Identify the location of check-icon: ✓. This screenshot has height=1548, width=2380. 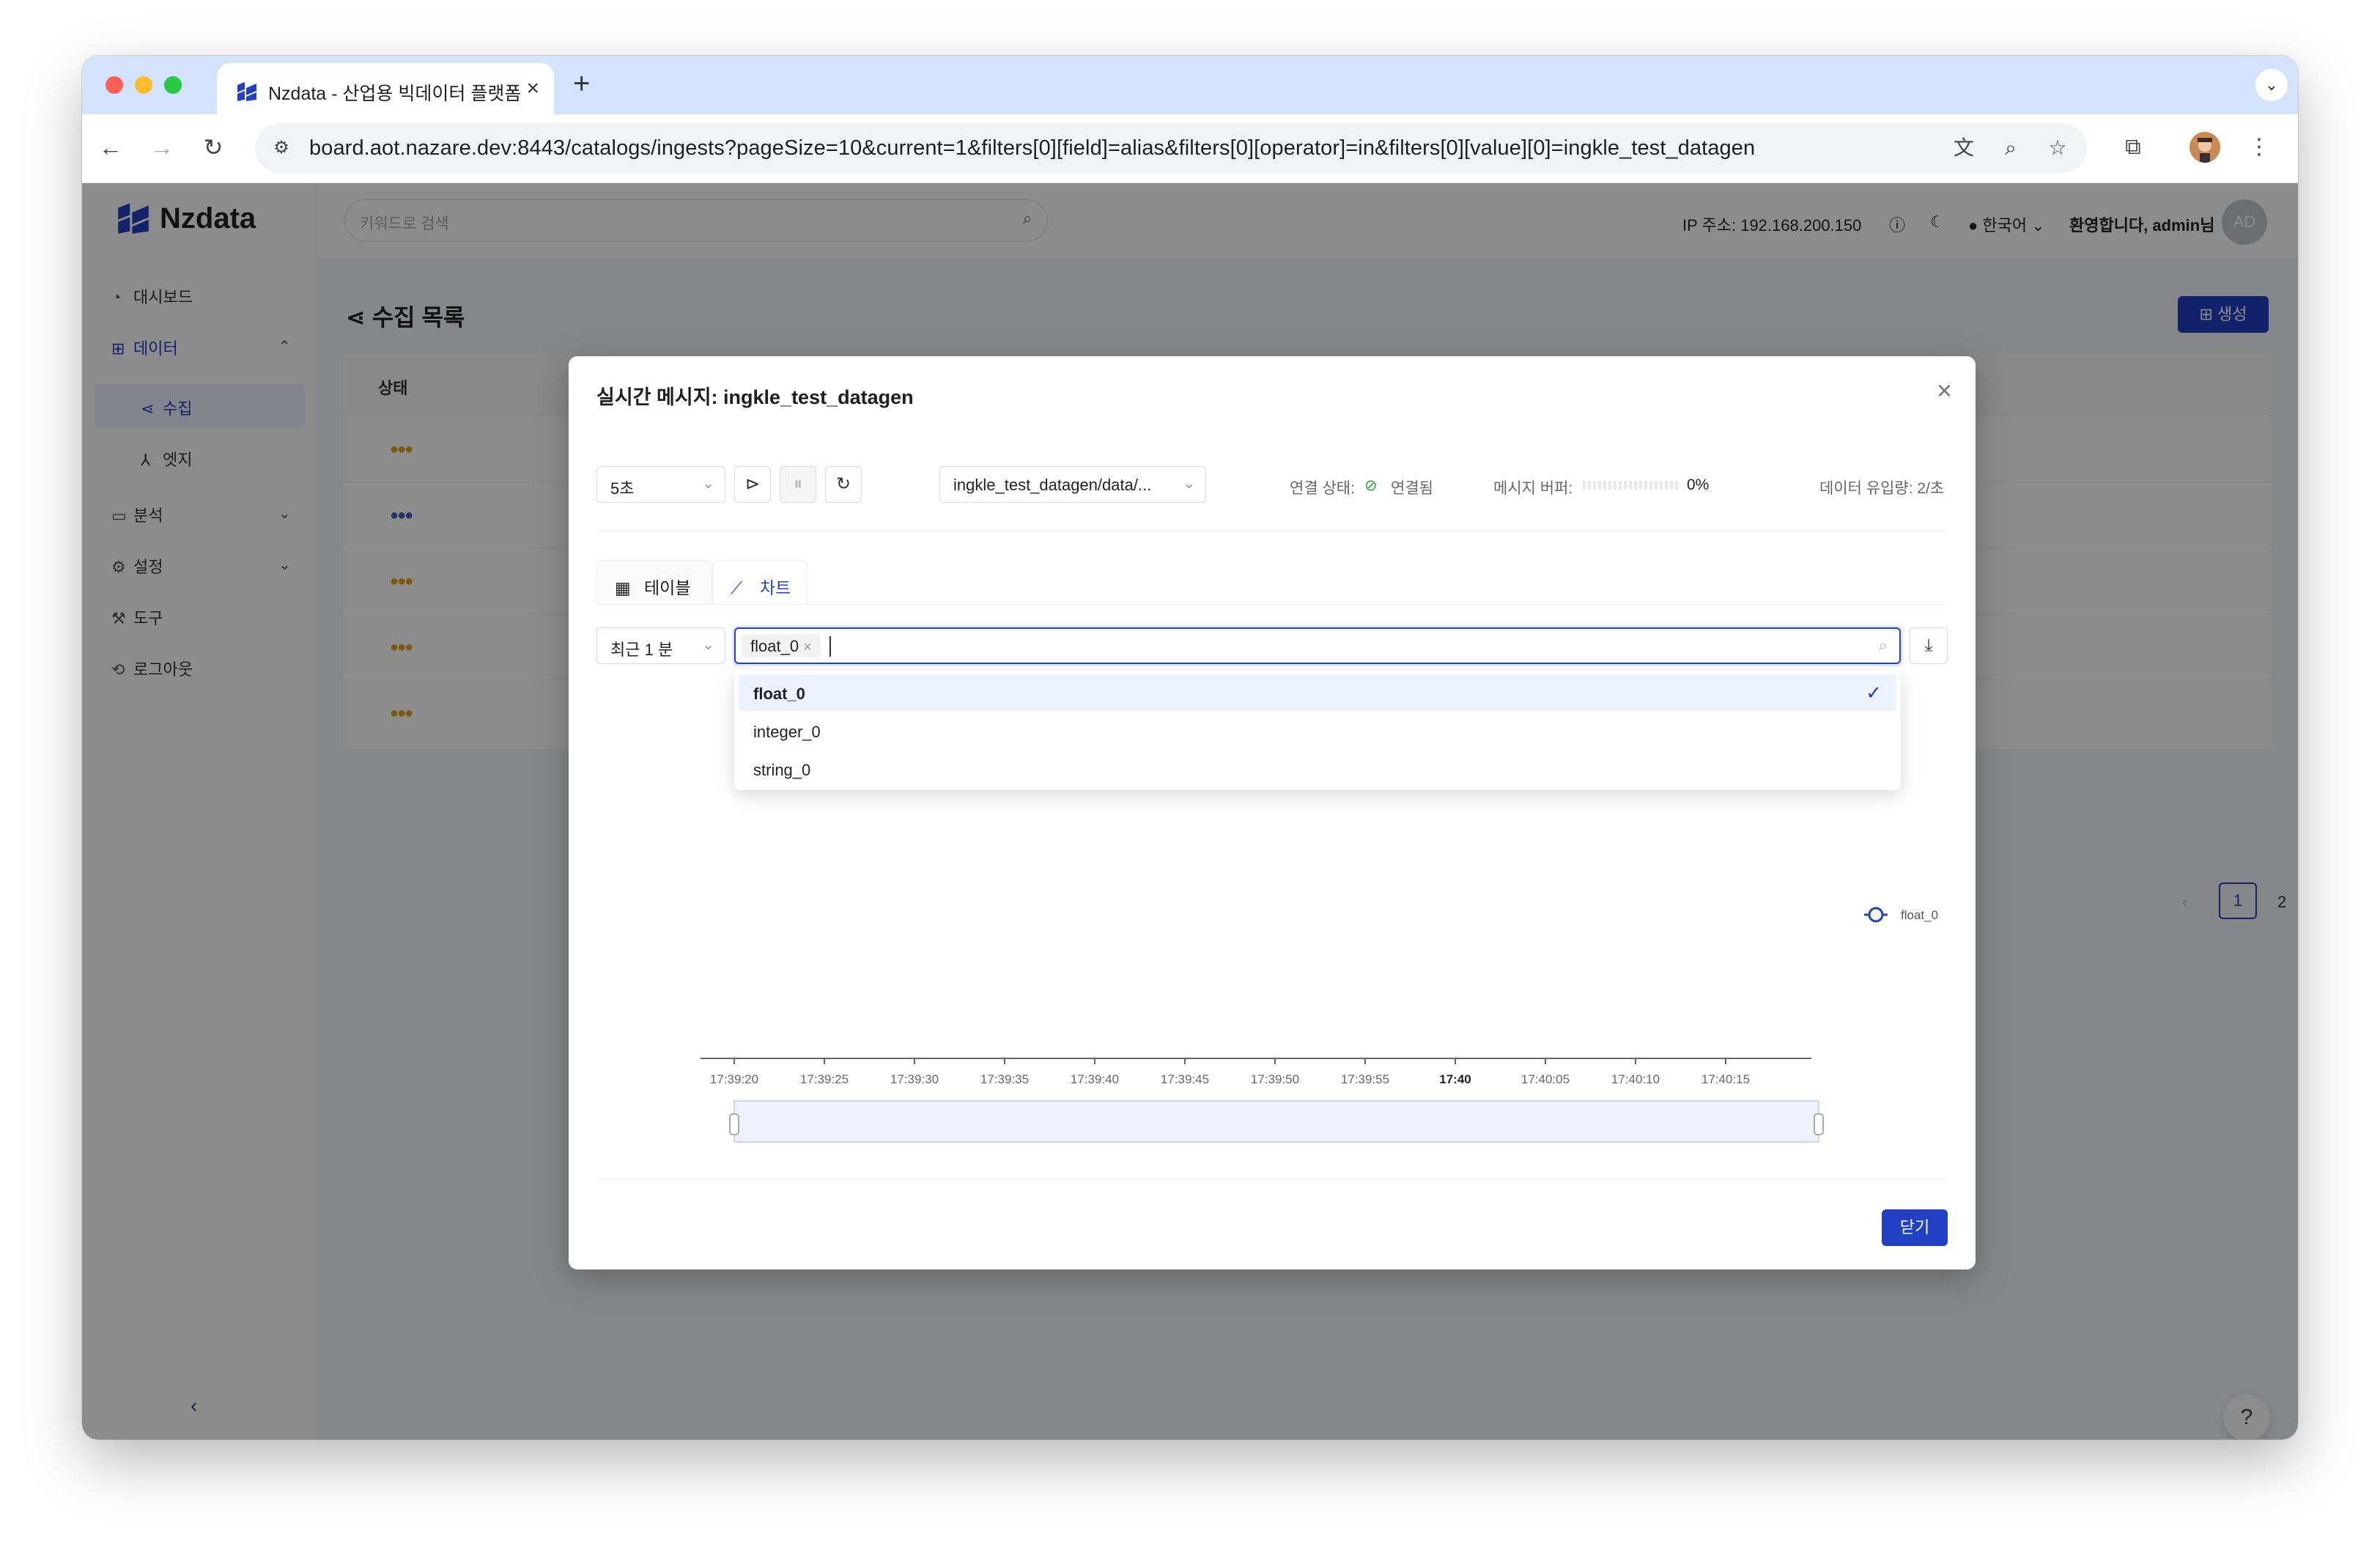
(1874, 693).